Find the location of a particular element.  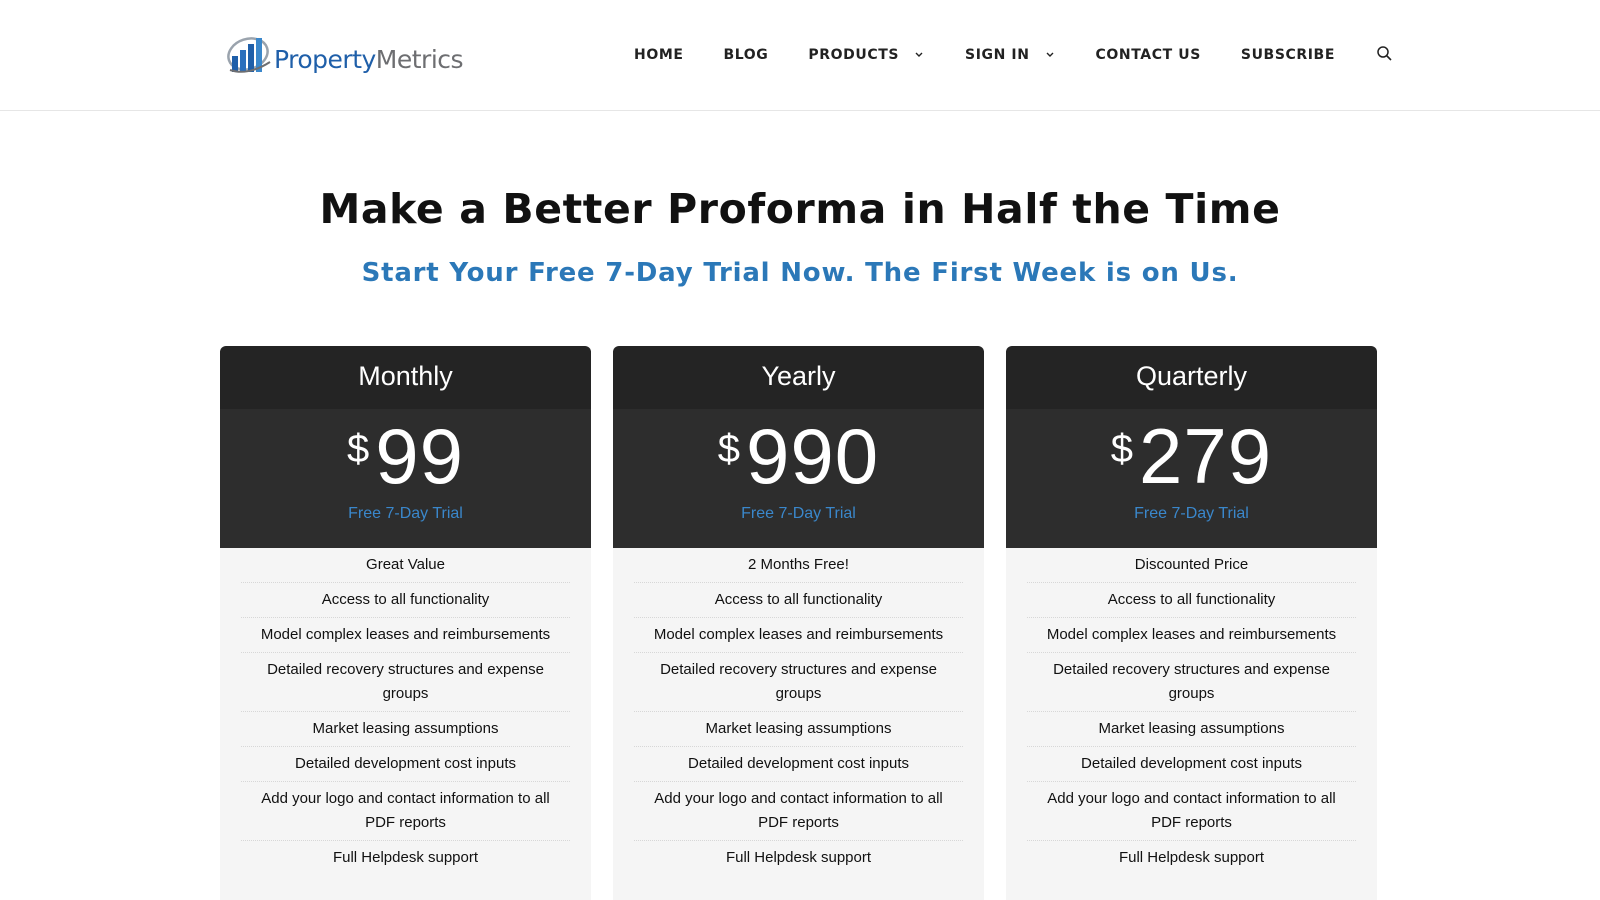

logo: PropertyMetrics is located at coordinates (345, 55).